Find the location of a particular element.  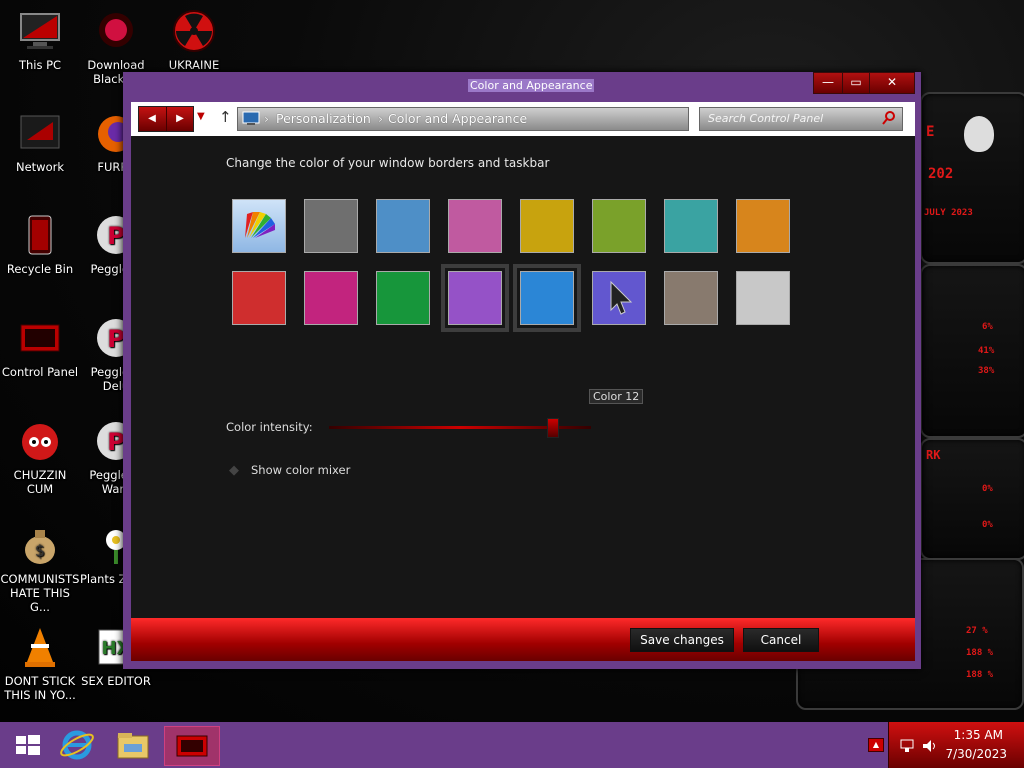

swatch-tooltip: Color 12 is located at coordinates (616, 396).